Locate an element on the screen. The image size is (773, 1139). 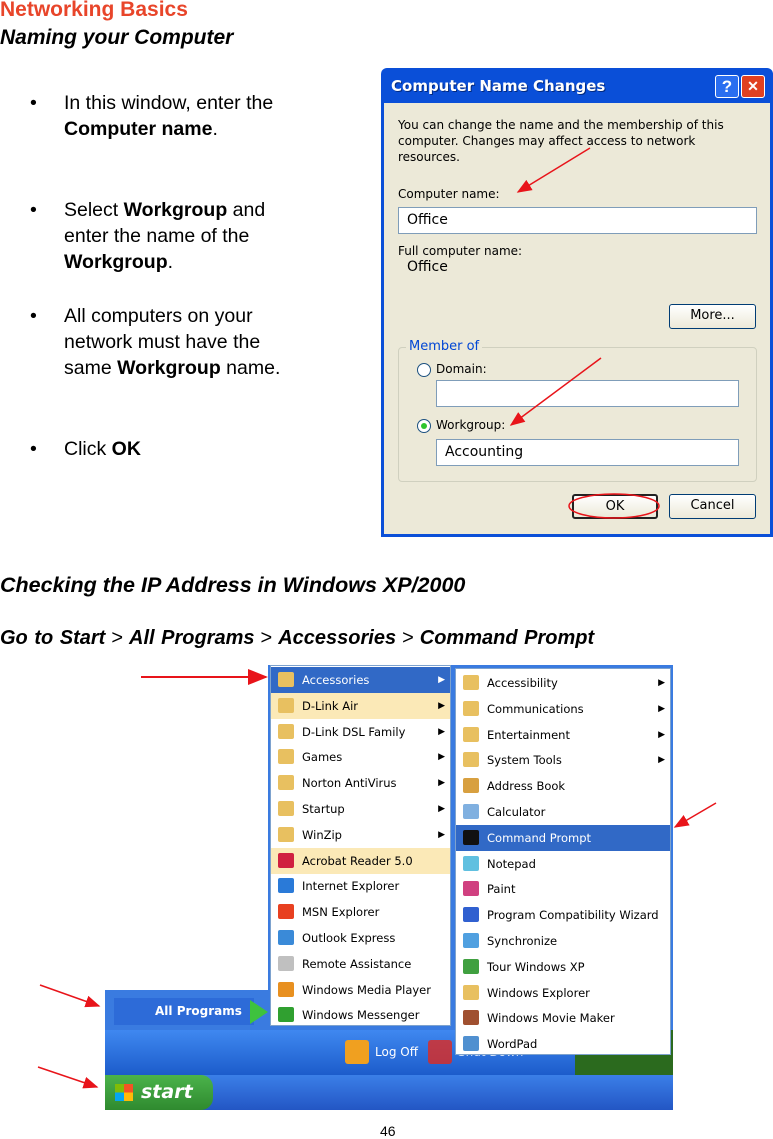
ok-highlight-ellipse is located at coordinates (614, 506).